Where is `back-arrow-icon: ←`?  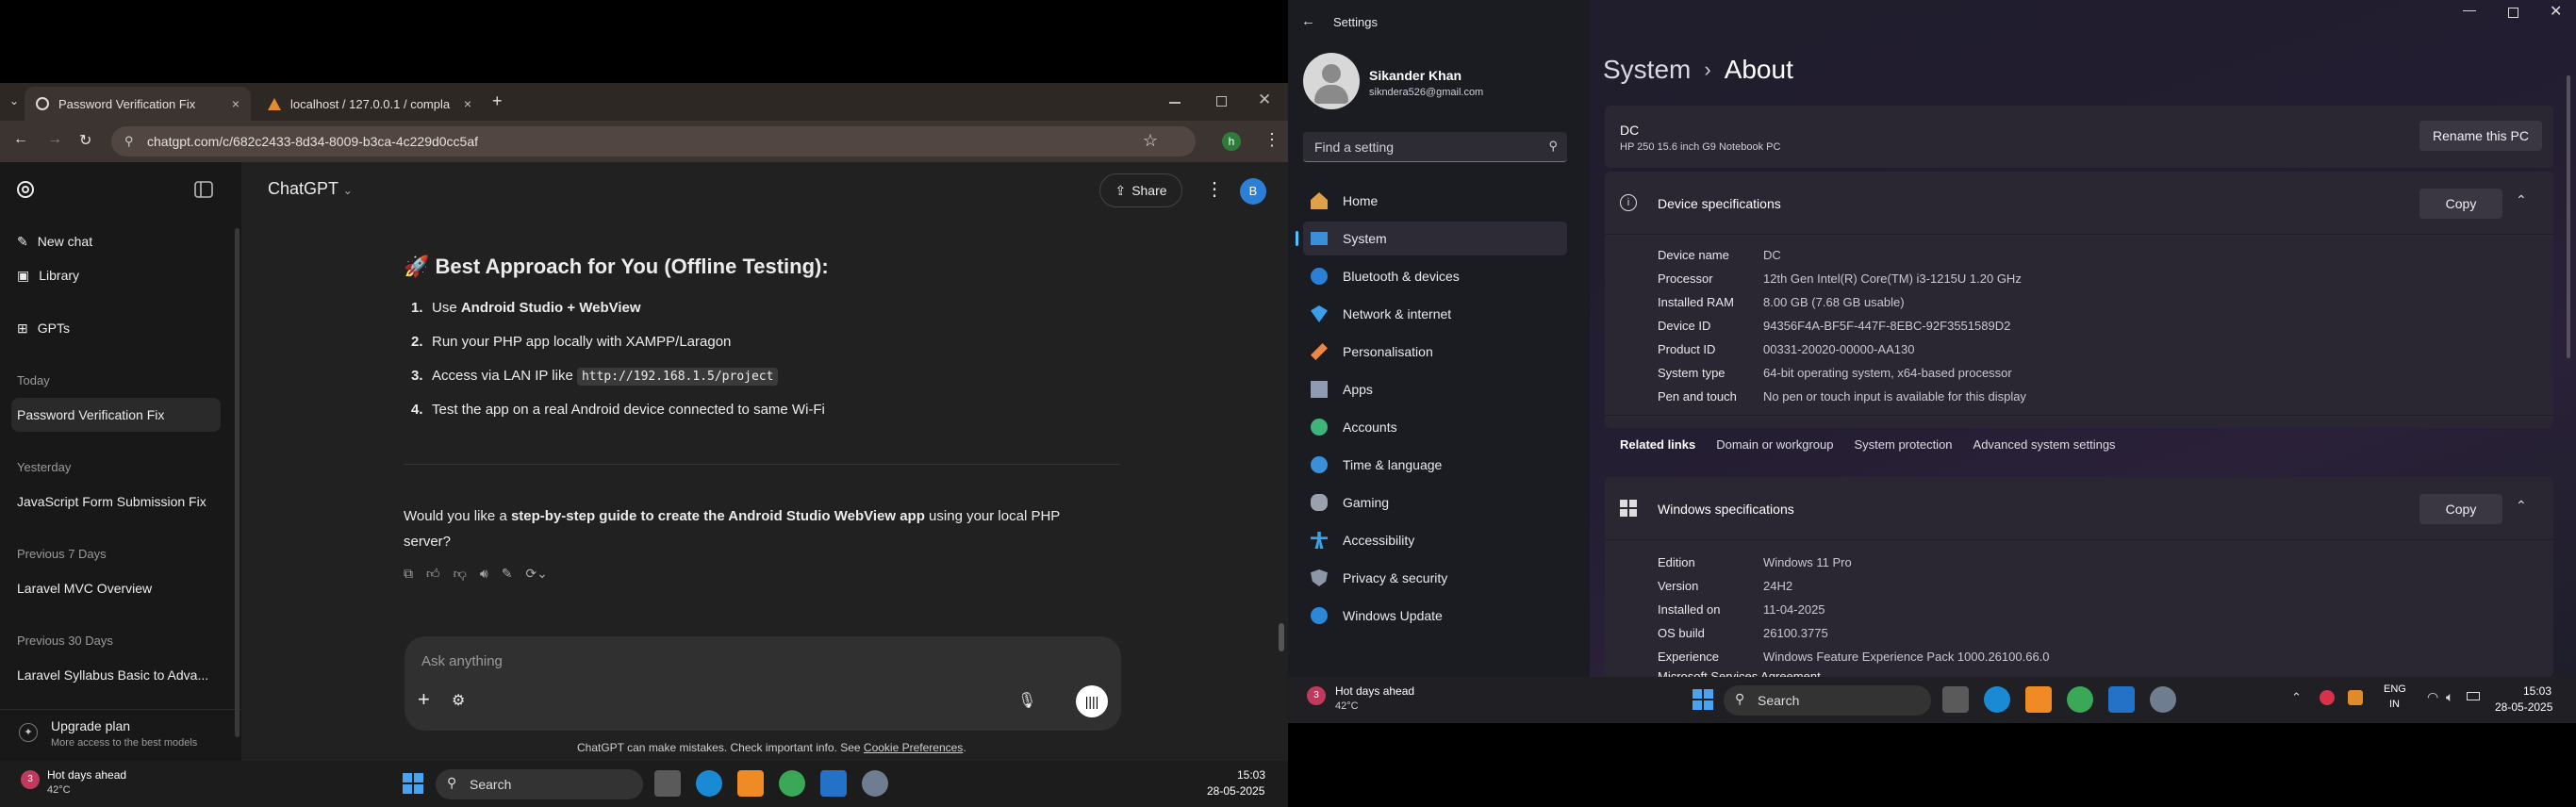 back-arrow-icon: ← is located at coordinates (1308, 21).